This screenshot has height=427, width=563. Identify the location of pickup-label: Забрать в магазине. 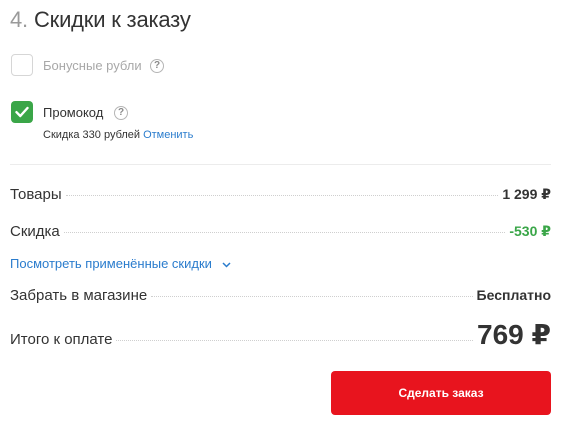
(79, 295).